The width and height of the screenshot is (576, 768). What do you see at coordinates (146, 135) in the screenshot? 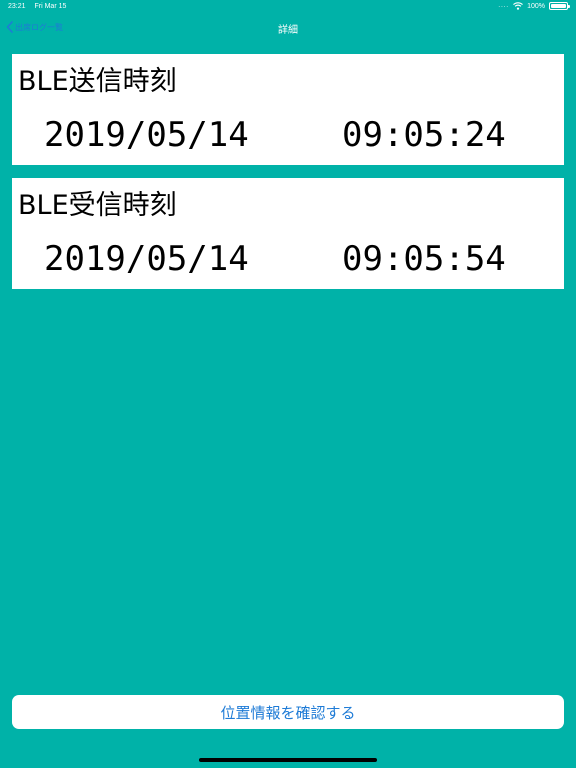
I see `send-date-value: 2019/05/14` at bounding box center [146, 135].